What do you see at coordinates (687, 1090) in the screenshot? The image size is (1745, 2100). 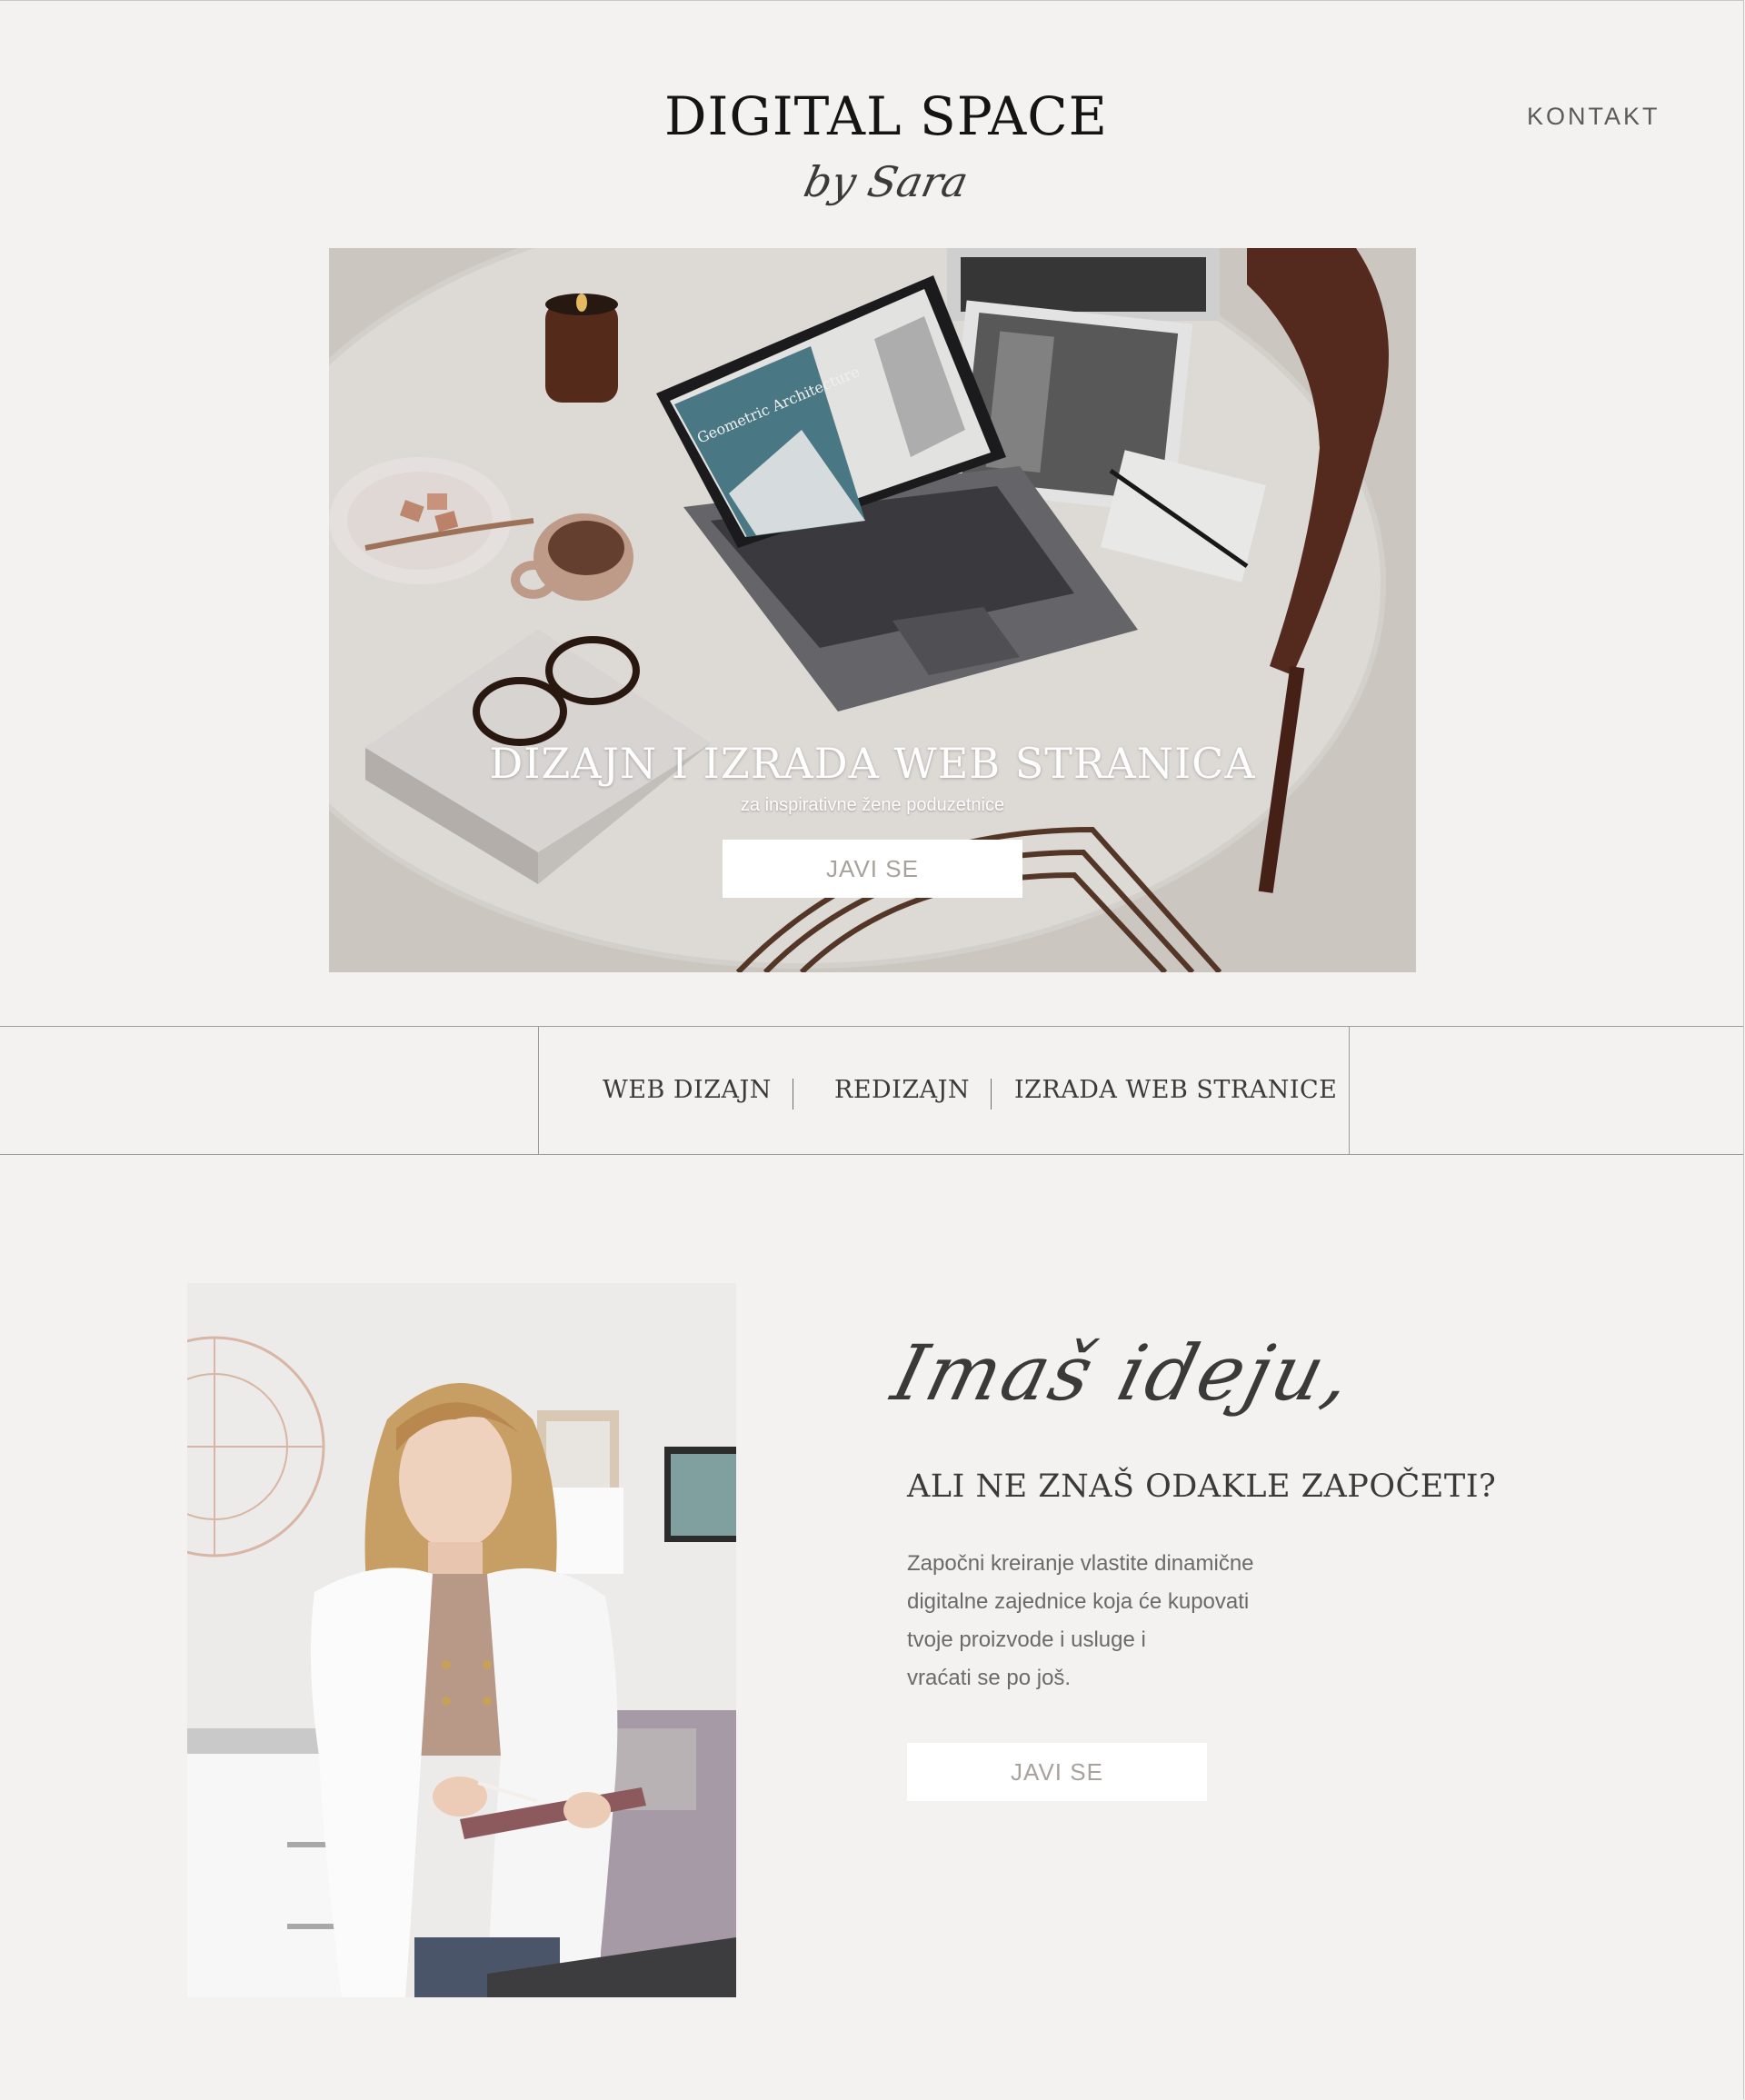 I see `service-web-dizajn: WEB DIZAJN` at bounding box center [687, 1090].